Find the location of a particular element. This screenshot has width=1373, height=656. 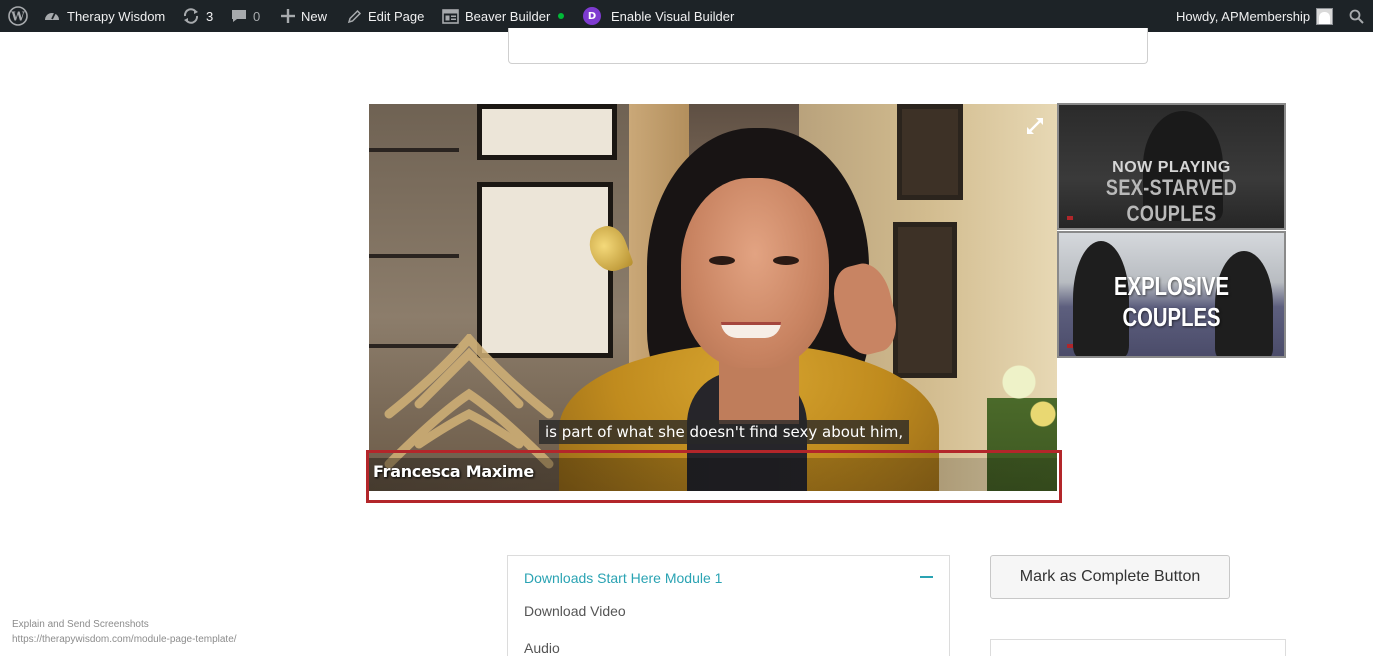

site-name-link: Therapy Wisdom is located at coordinates (104, 16).